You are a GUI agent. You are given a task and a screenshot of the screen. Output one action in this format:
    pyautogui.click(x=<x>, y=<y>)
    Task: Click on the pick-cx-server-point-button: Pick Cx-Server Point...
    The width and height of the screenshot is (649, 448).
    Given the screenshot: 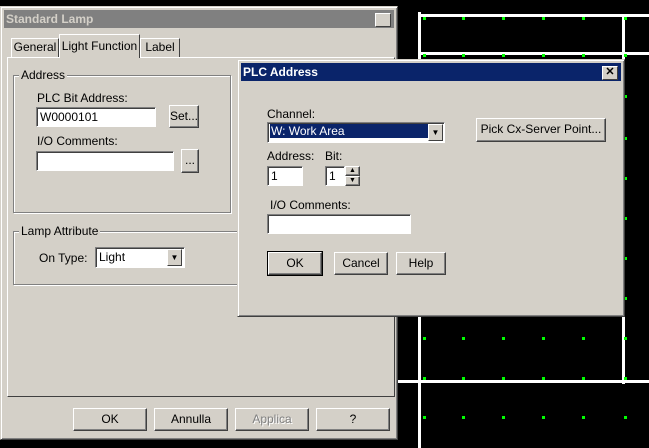 What is the action you would take?
    pyautogui.click(x=541, y=130)
    